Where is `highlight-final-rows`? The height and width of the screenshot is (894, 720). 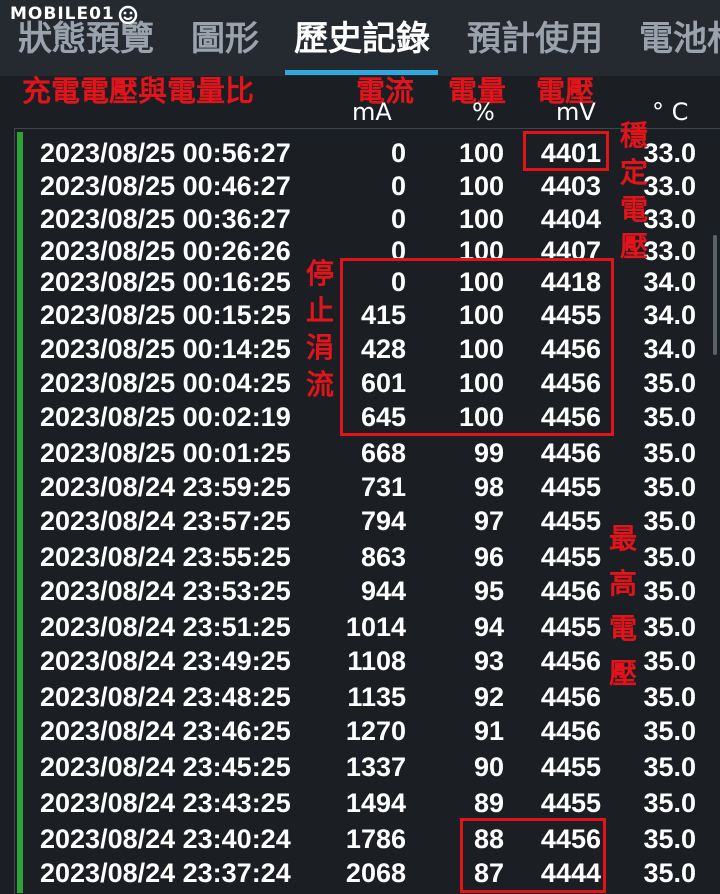
highlight-final-rows is located at coordinates (533, 855).